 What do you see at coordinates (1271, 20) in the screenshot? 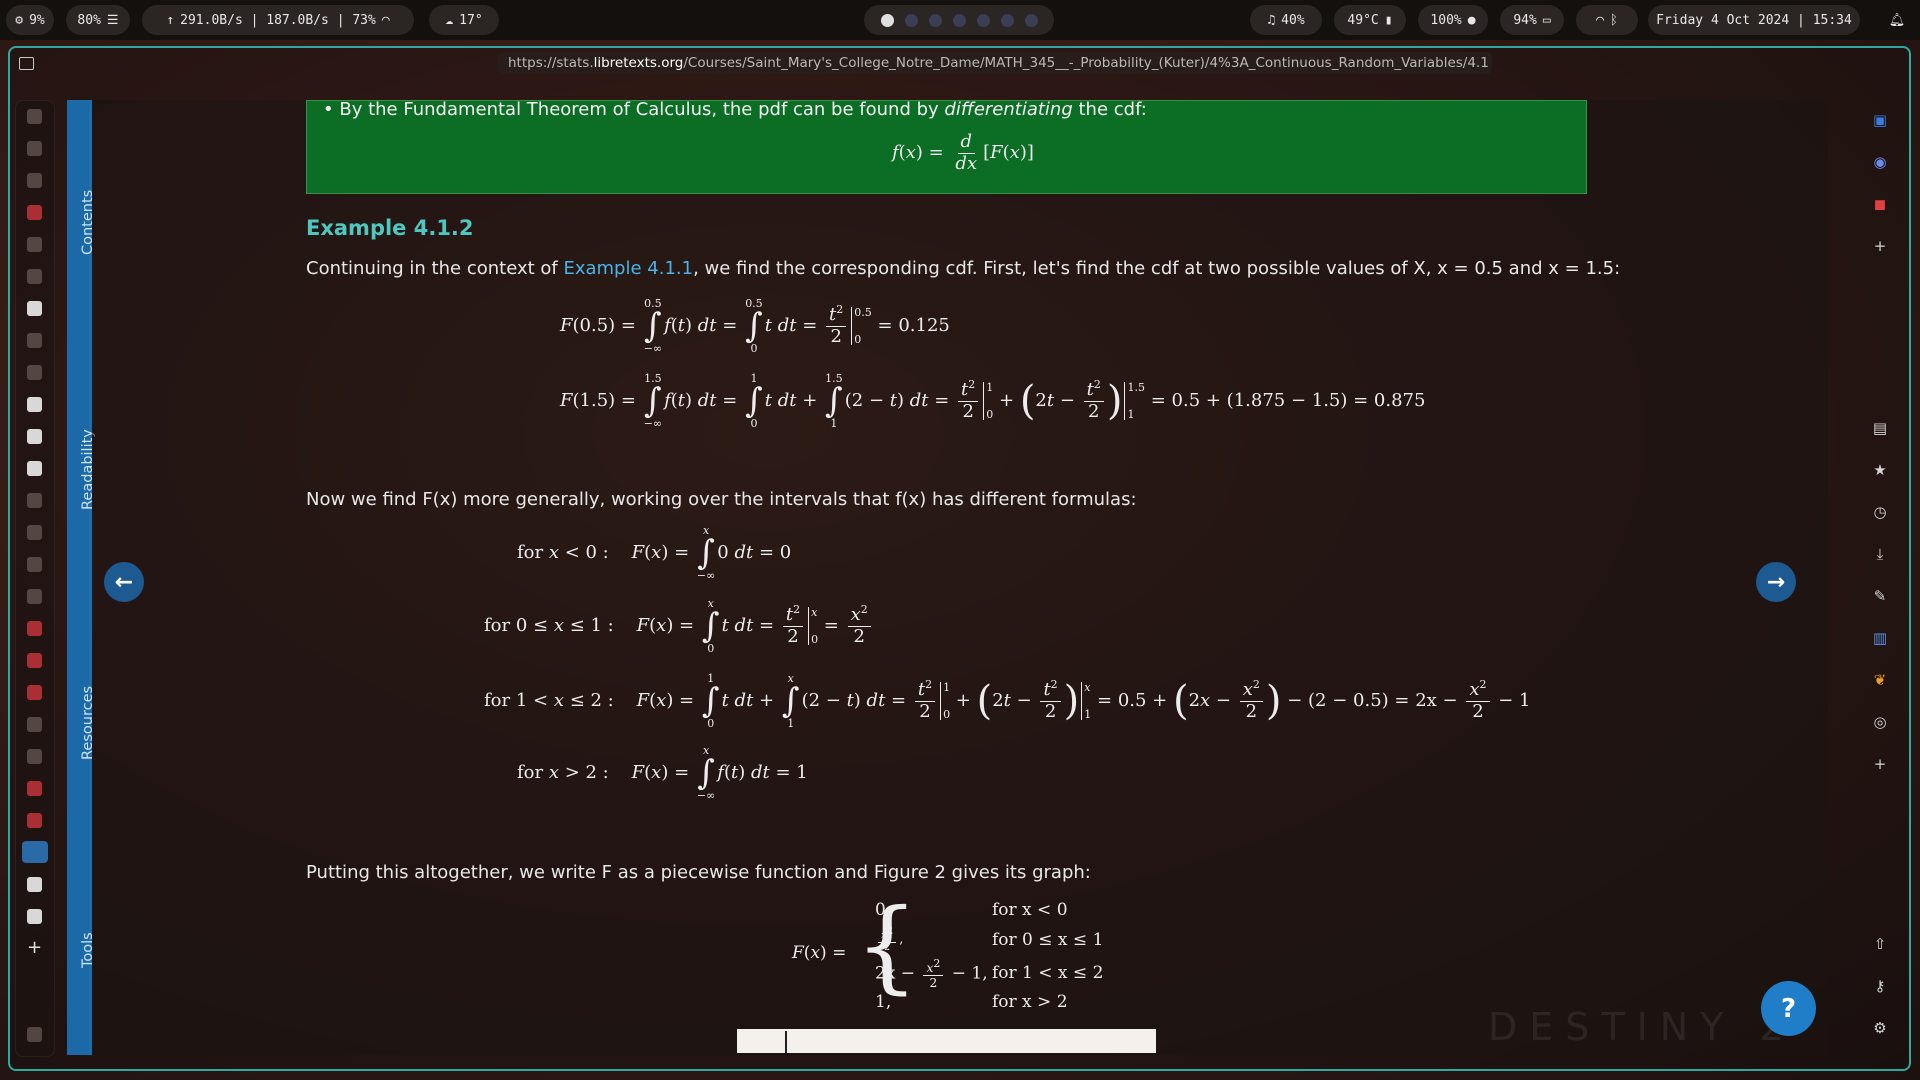
I see `headphones-icon: ♫` at bounding box center [1271, 20].